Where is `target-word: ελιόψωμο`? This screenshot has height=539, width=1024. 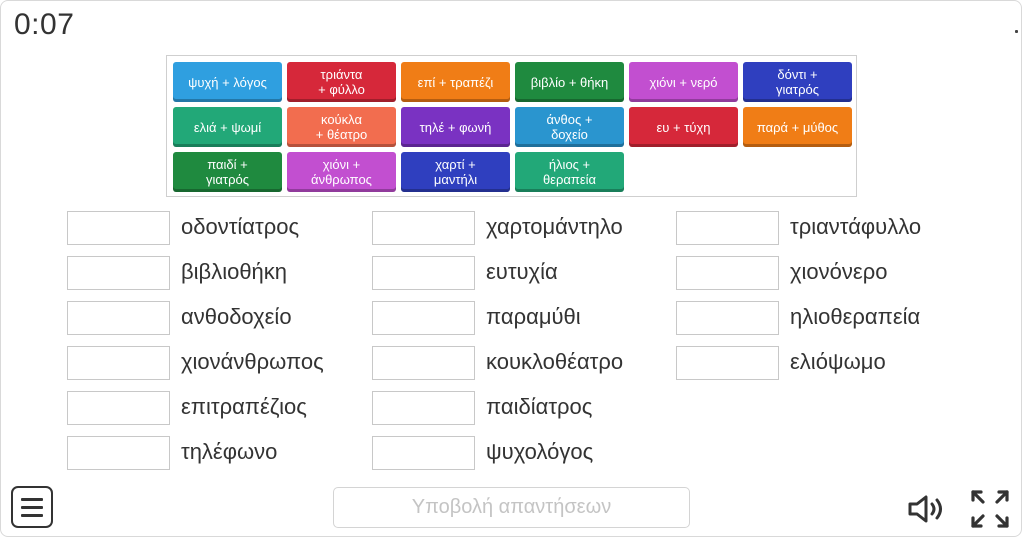 target-word: ελιόψωμο is located at coordinates (838, 361).